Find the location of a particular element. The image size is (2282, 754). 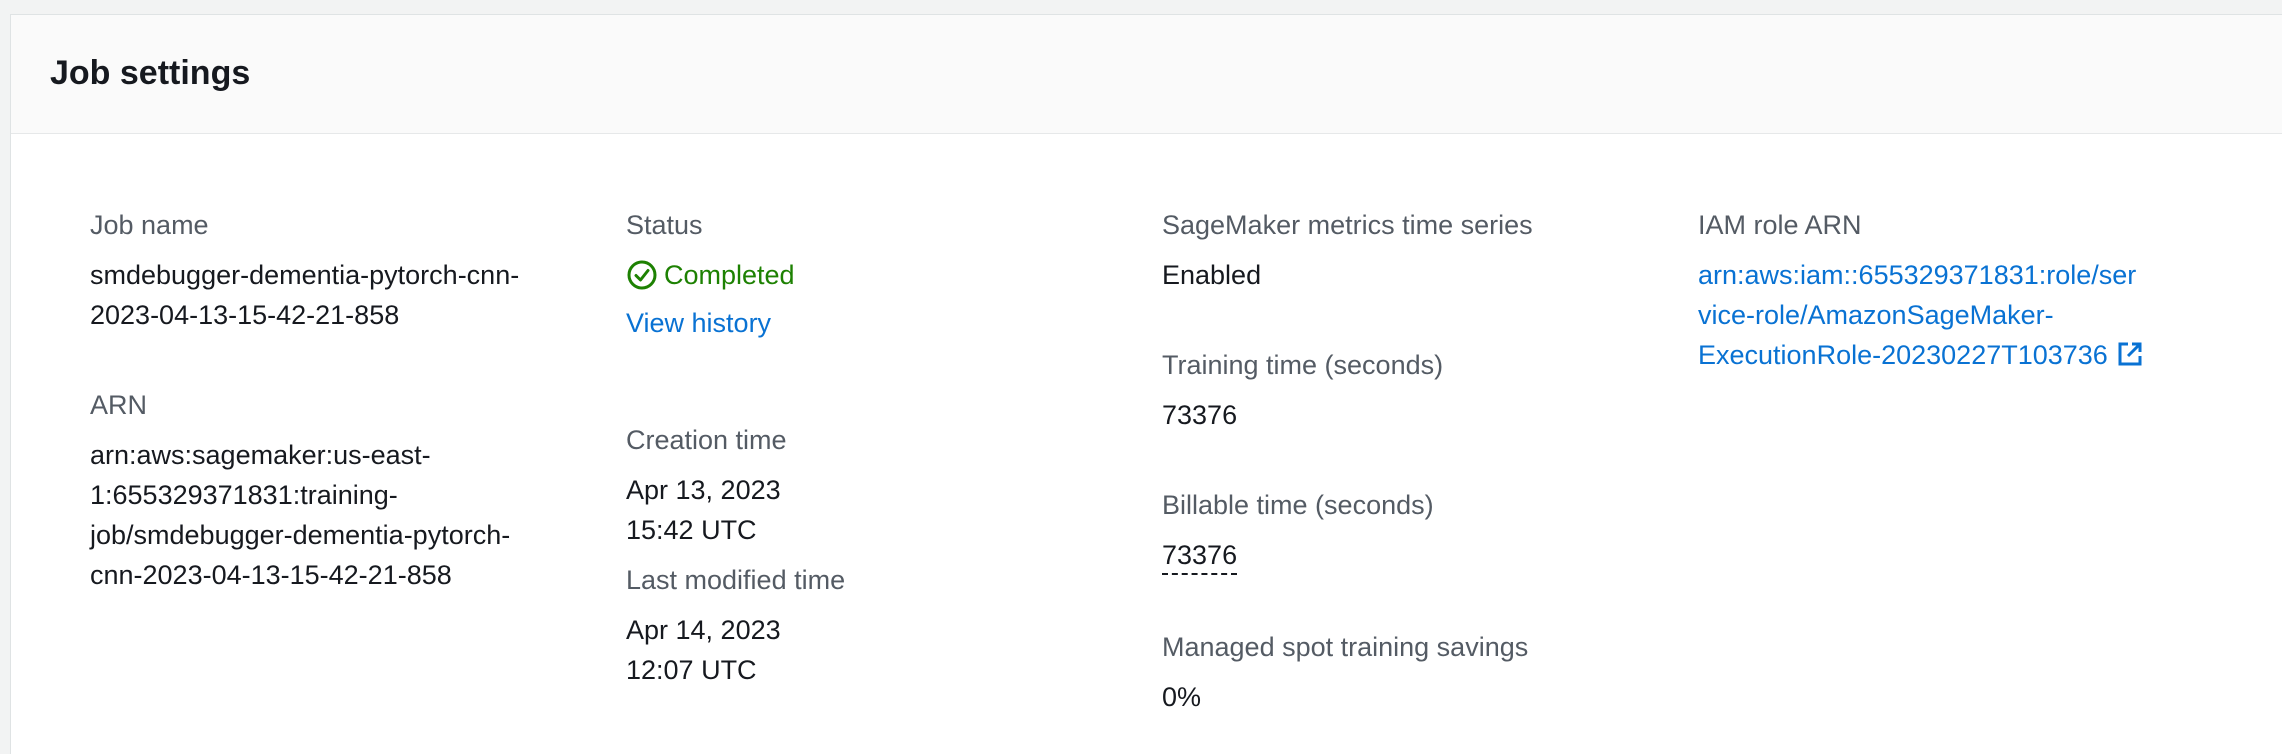

spot-savings-label: Managed spot training savings is located at coordinates (1345, 647).